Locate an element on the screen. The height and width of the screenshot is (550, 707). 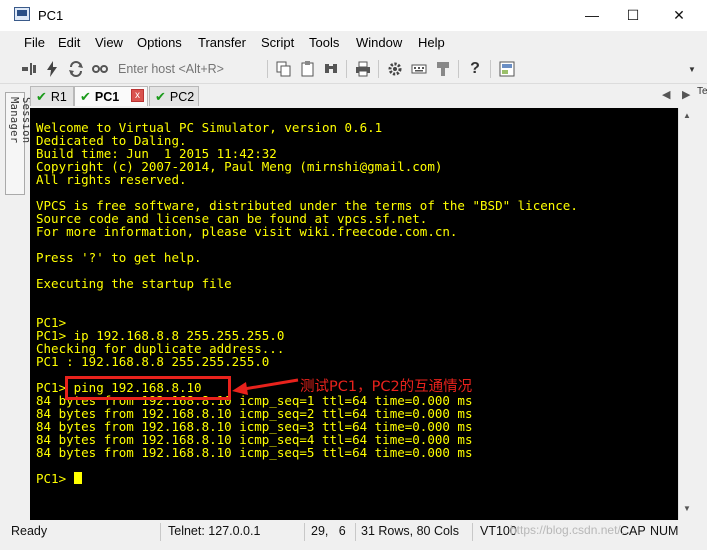
tab-pc2: ✔ PC2 is located at coordinates (174, 96).